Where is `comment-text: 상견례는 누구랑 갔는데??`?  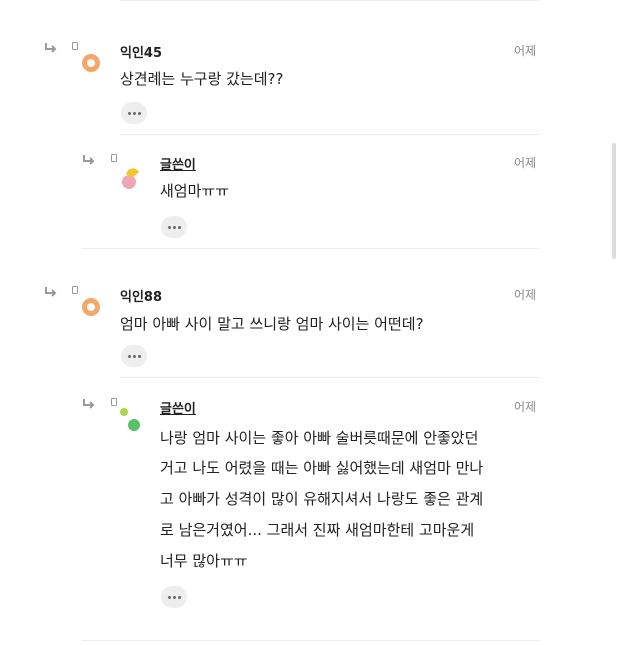 comment-text: 상견례는 누구랑 갔는데?? is located at coordinates (202, 79).